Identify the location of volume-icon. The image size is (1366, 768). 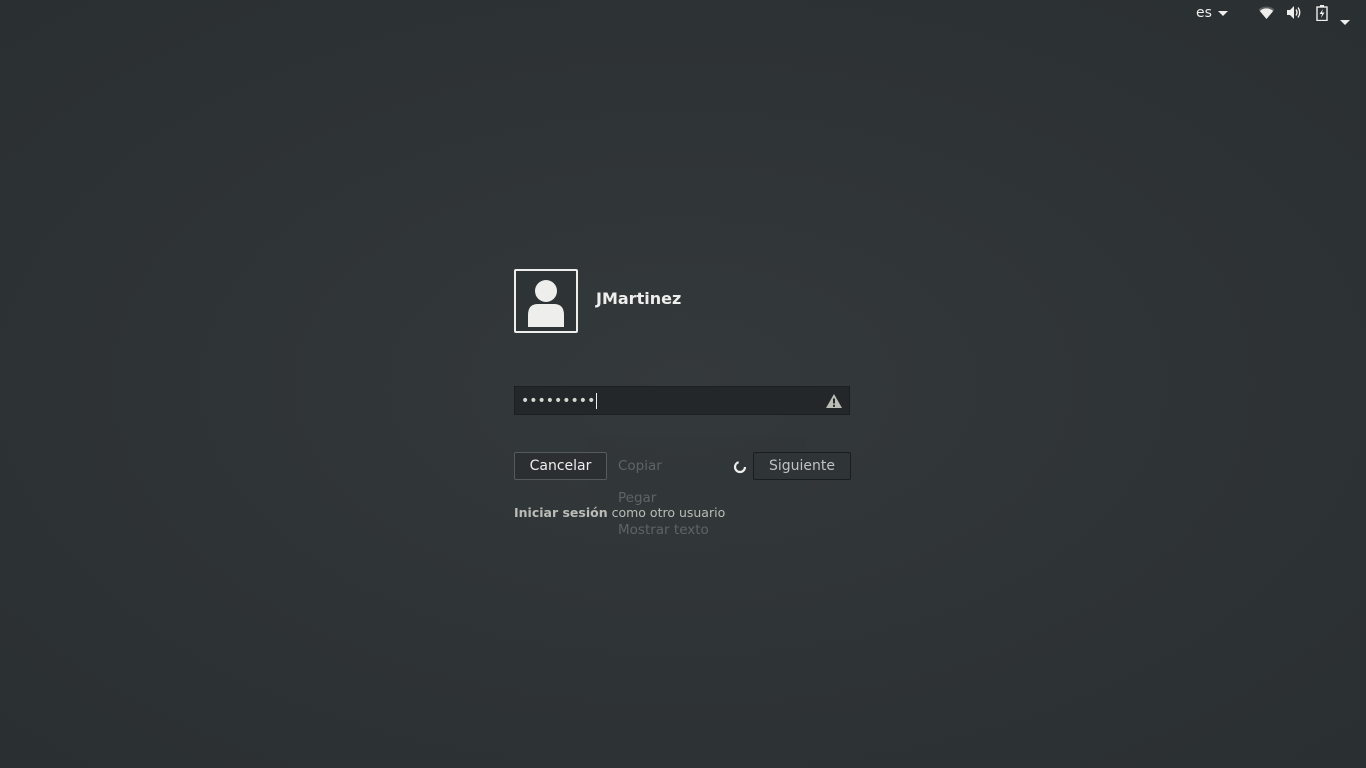
(1294, 12).